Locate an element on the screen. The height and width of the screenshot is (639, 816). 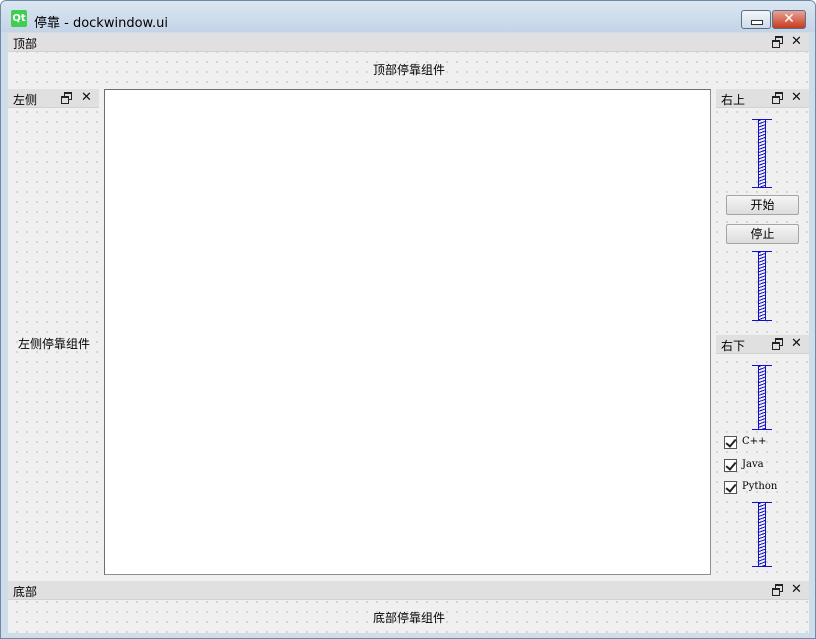
checkbox-label: C++ is located at coordinates (754, 441).